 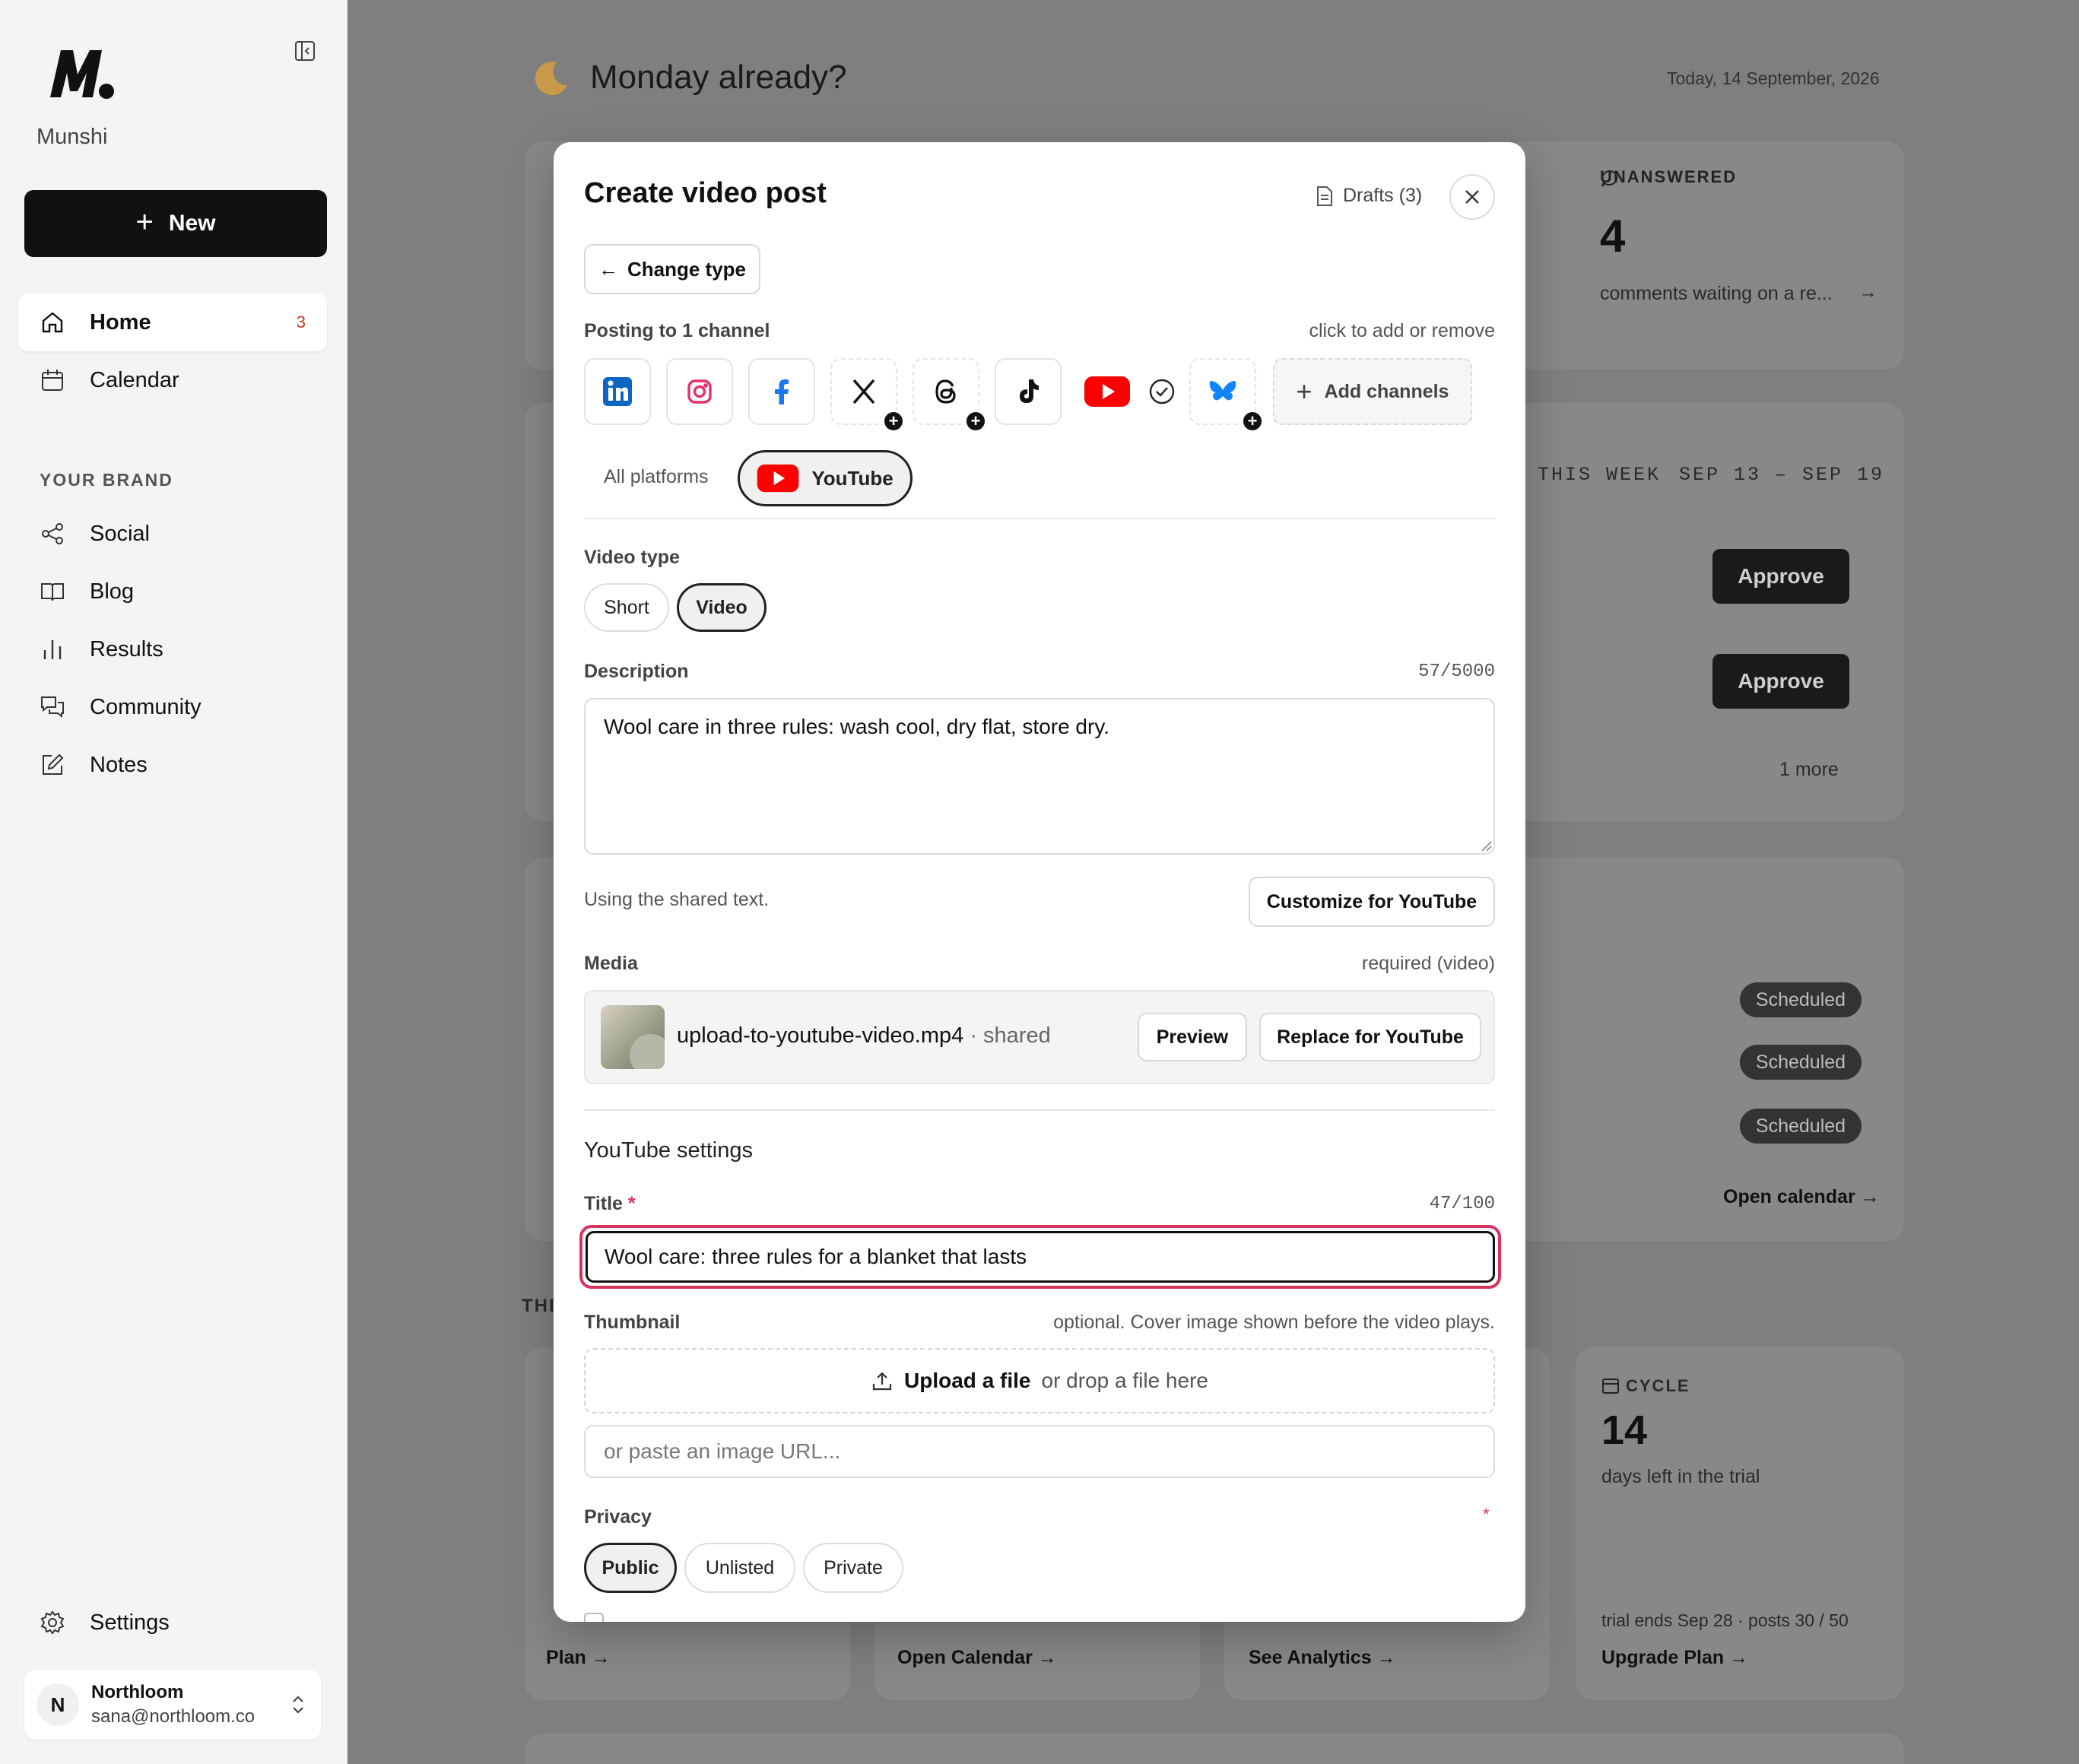 What do you see at coordinates (52, 650) in the screenshot?
I see `bar-chart-icon` at bounding box center [52, 650].